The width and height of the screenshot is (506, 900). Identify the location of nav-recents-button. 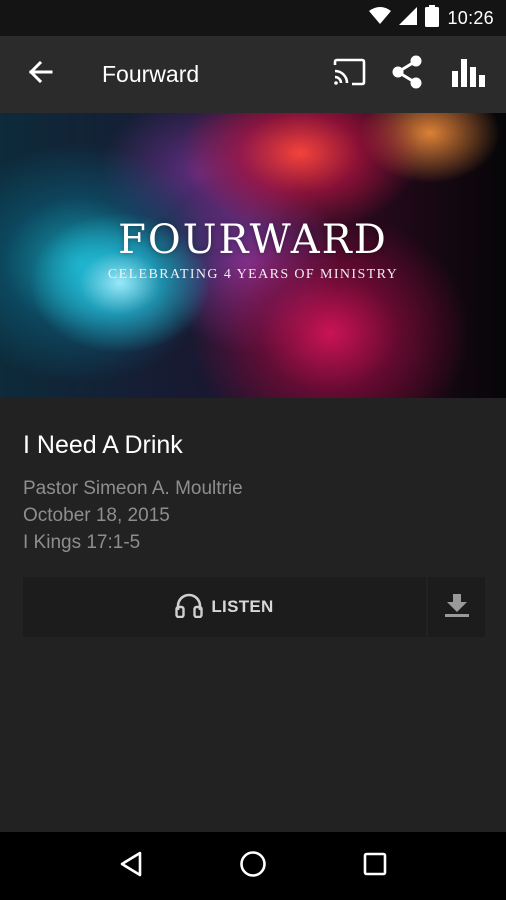
(375, 866).